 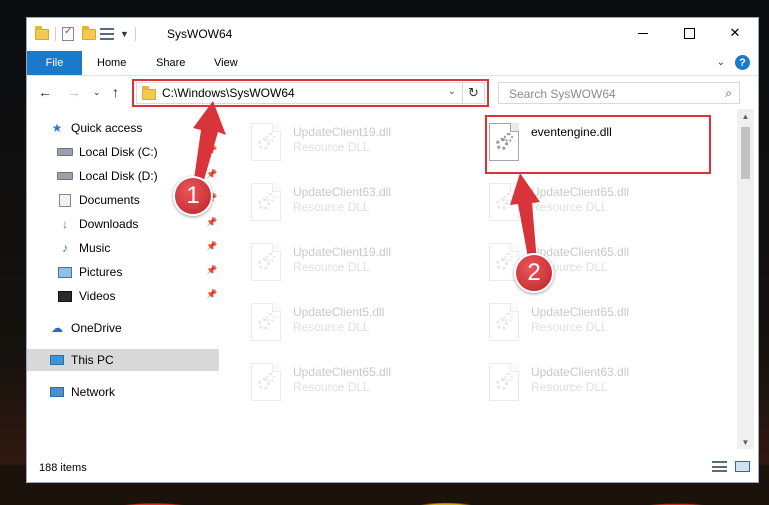 What do you see at coordinates (534, 273) in the screenshot?
I see `step-2-badge: 2` at bounding box center [534, 273].